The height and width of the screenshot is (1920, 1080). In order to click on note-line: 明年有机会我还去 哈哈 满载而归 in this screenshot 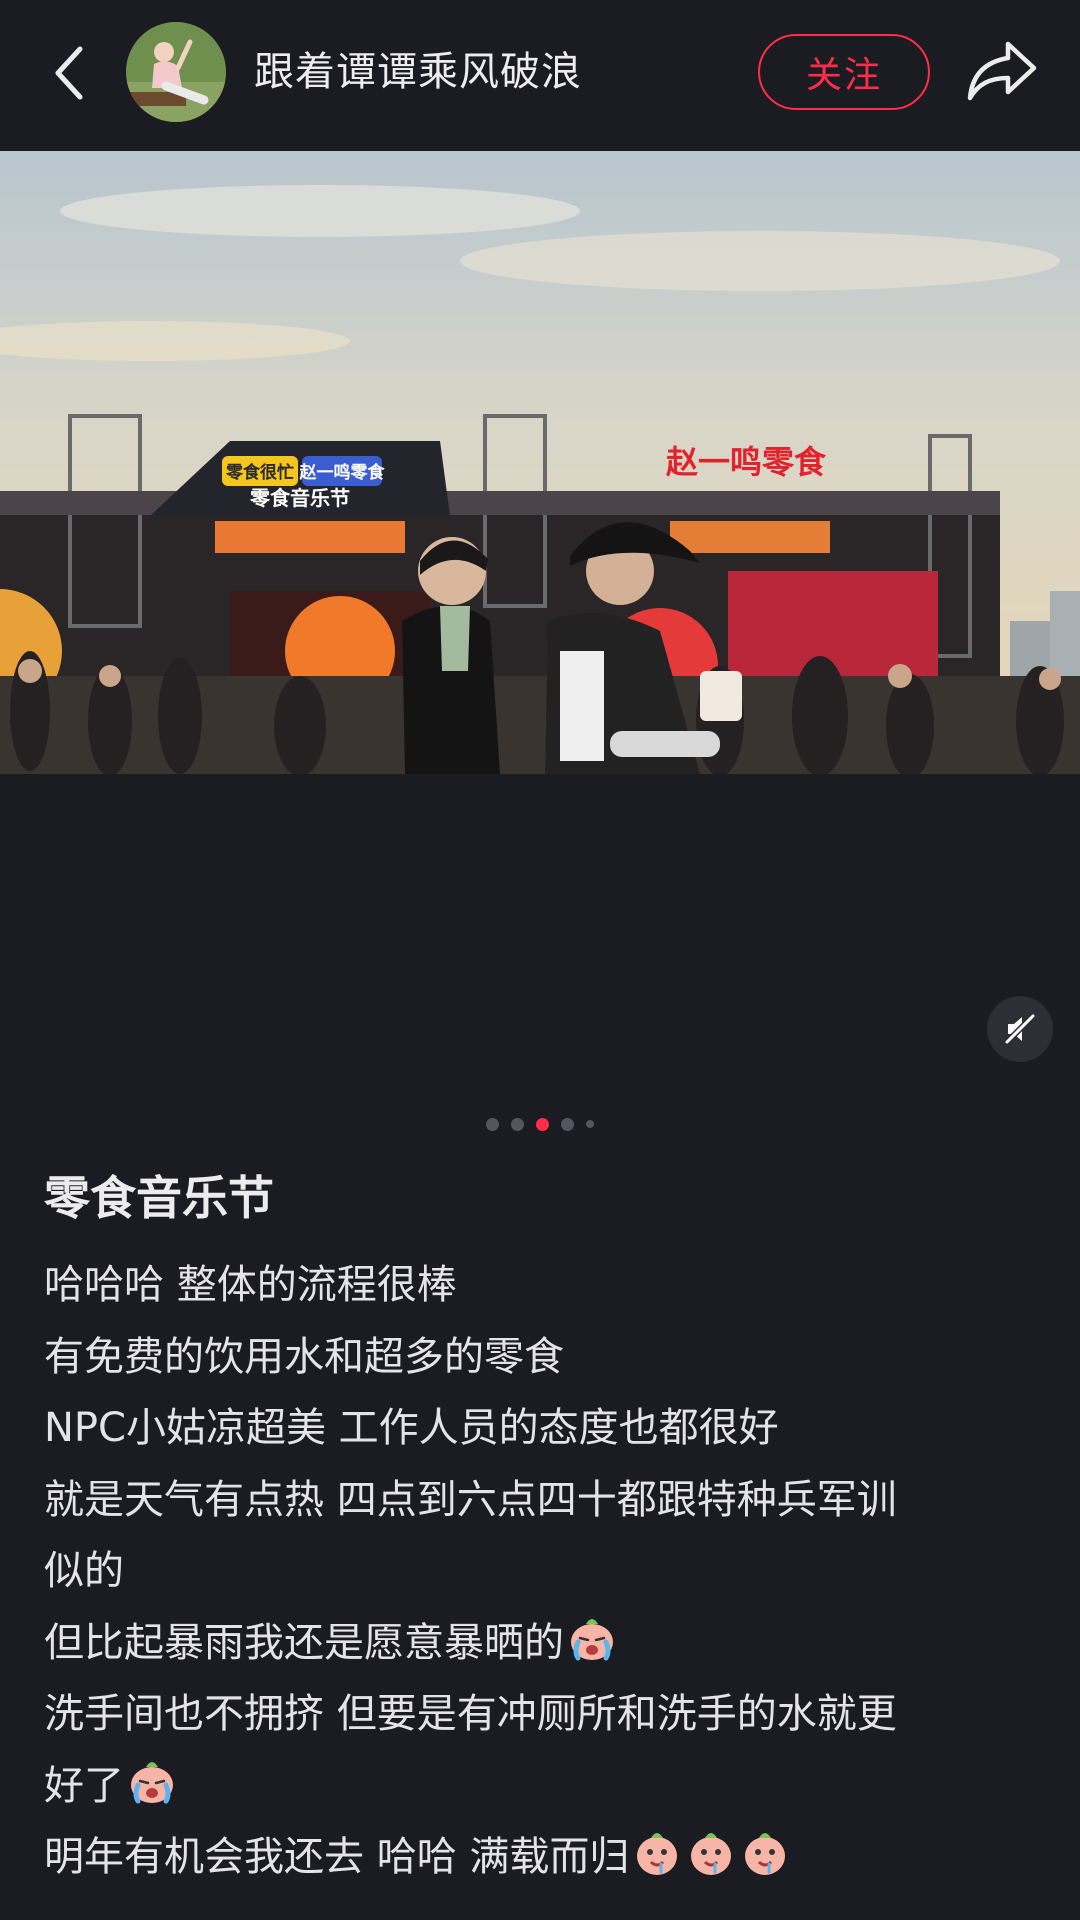, I will do `click(544, 1858)`.